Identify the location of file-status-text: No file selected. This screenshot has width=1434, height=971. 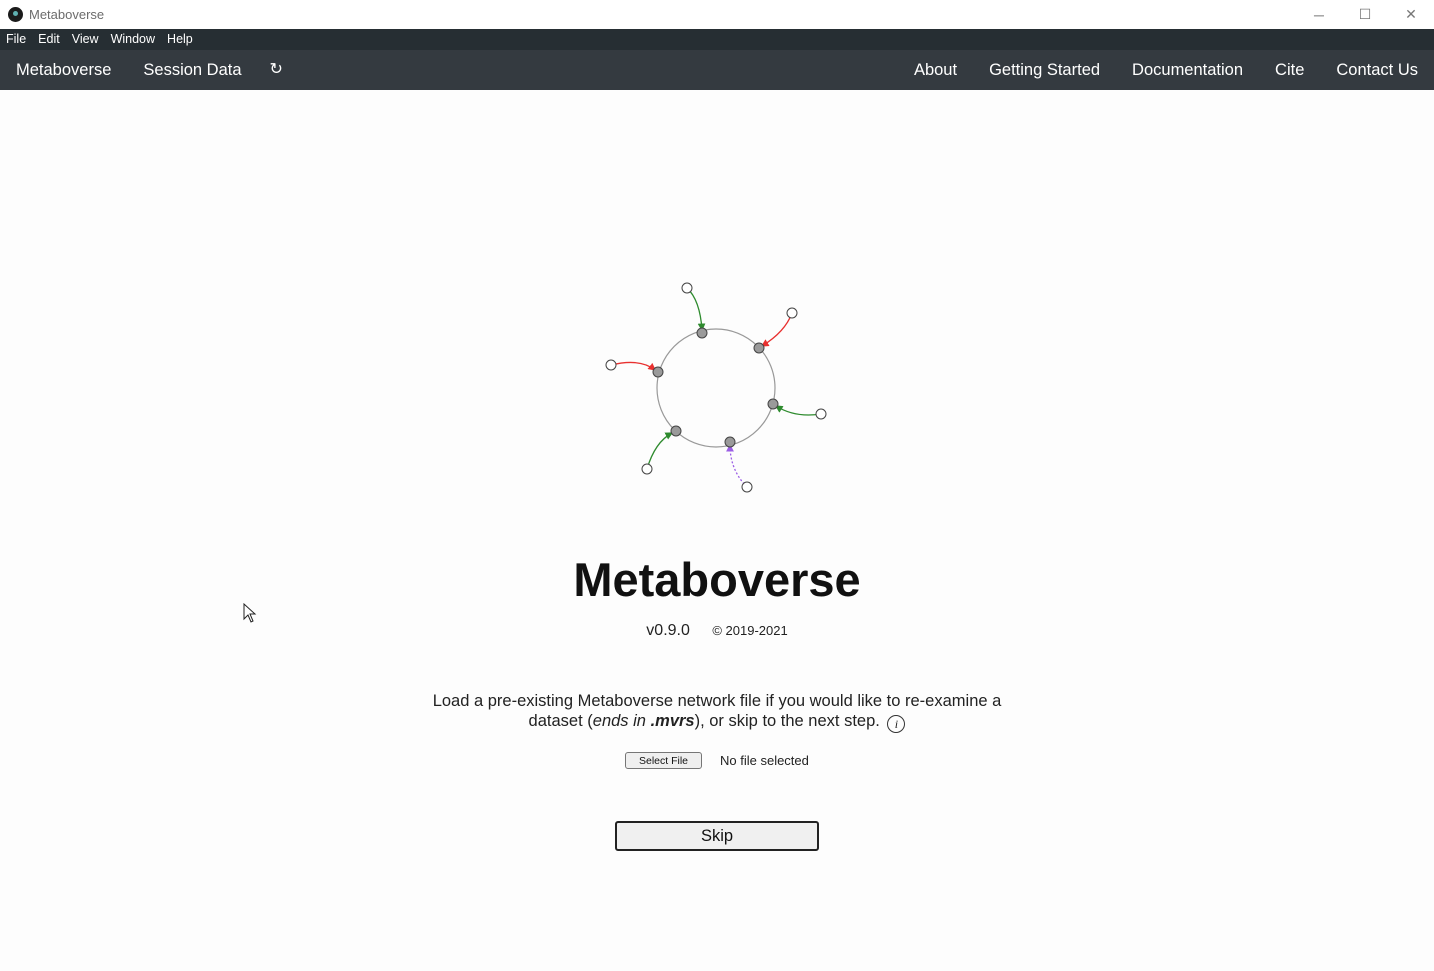
(764, 760).